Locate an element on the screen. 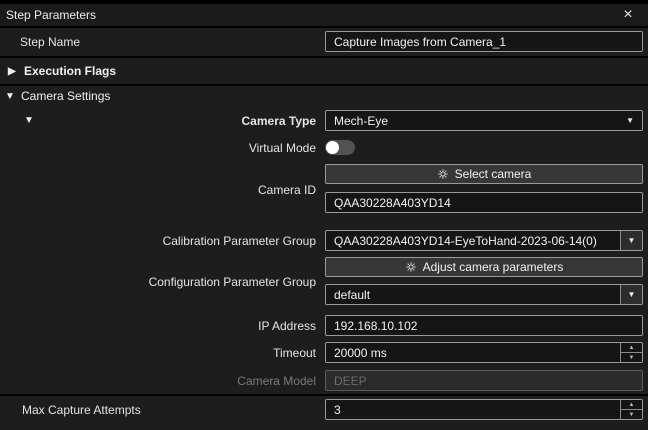 Image resolution: width=648 pixels, height=430 pixels. camera-type-label: Camera Type is located at coordinates (278, 120).